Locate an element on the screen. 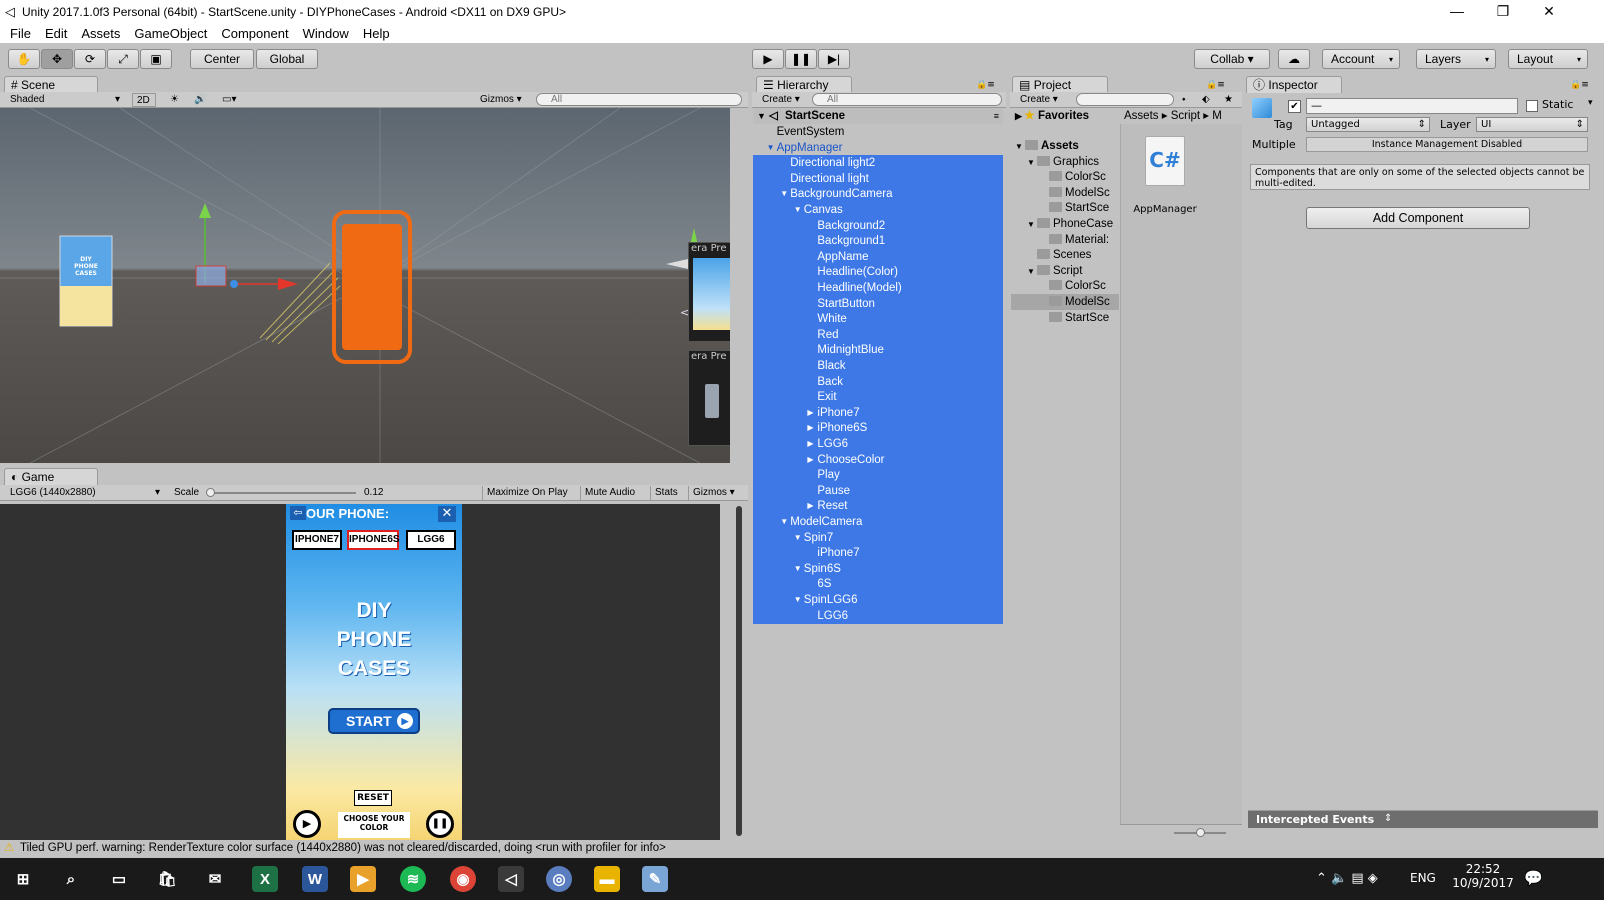 This screenshot has height=900, width=1604. game-gizmos-dropdown: Gizmos ▾ is located at coordinates (715, 493).